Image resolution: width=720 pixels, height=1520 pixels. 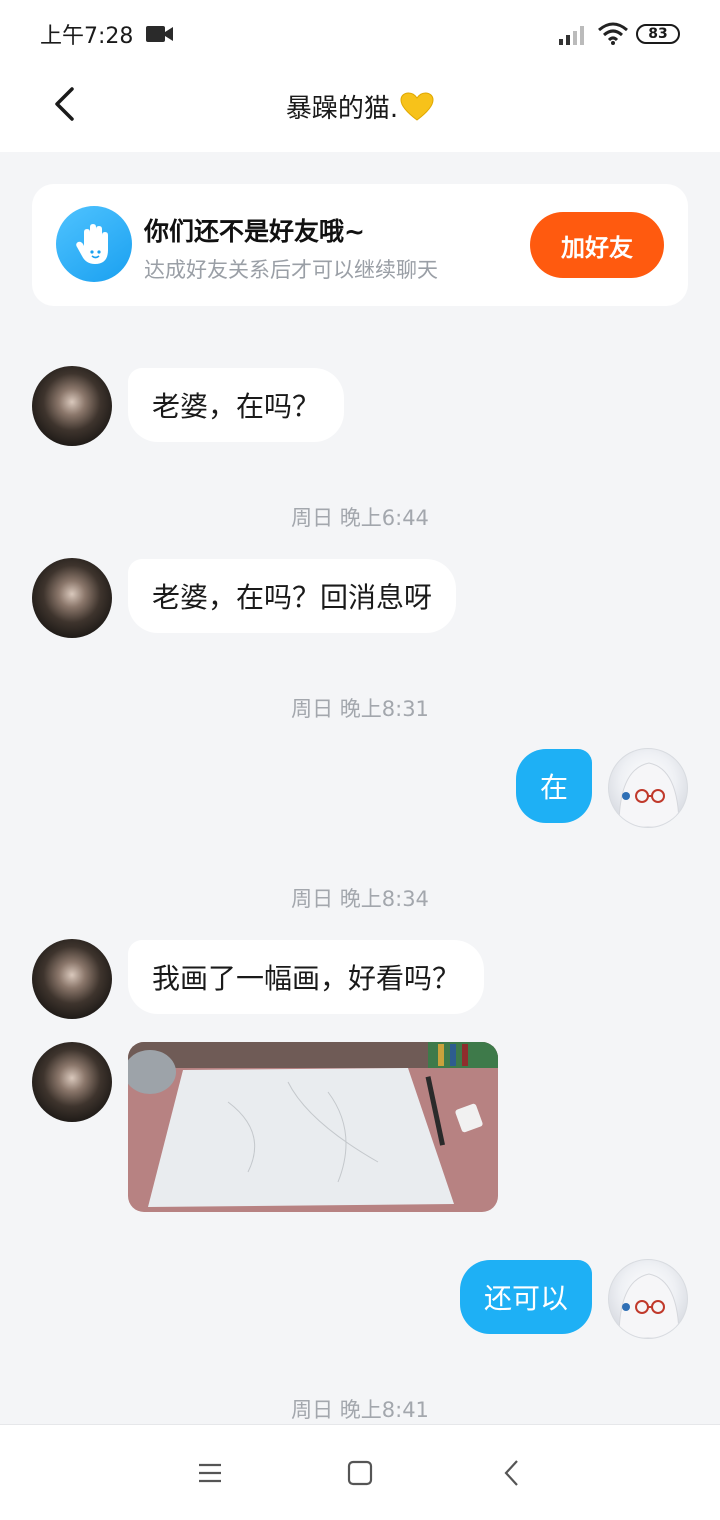 I want to click on message-timestamp: 周日 晚上6:44, so click(x=360, y=518).